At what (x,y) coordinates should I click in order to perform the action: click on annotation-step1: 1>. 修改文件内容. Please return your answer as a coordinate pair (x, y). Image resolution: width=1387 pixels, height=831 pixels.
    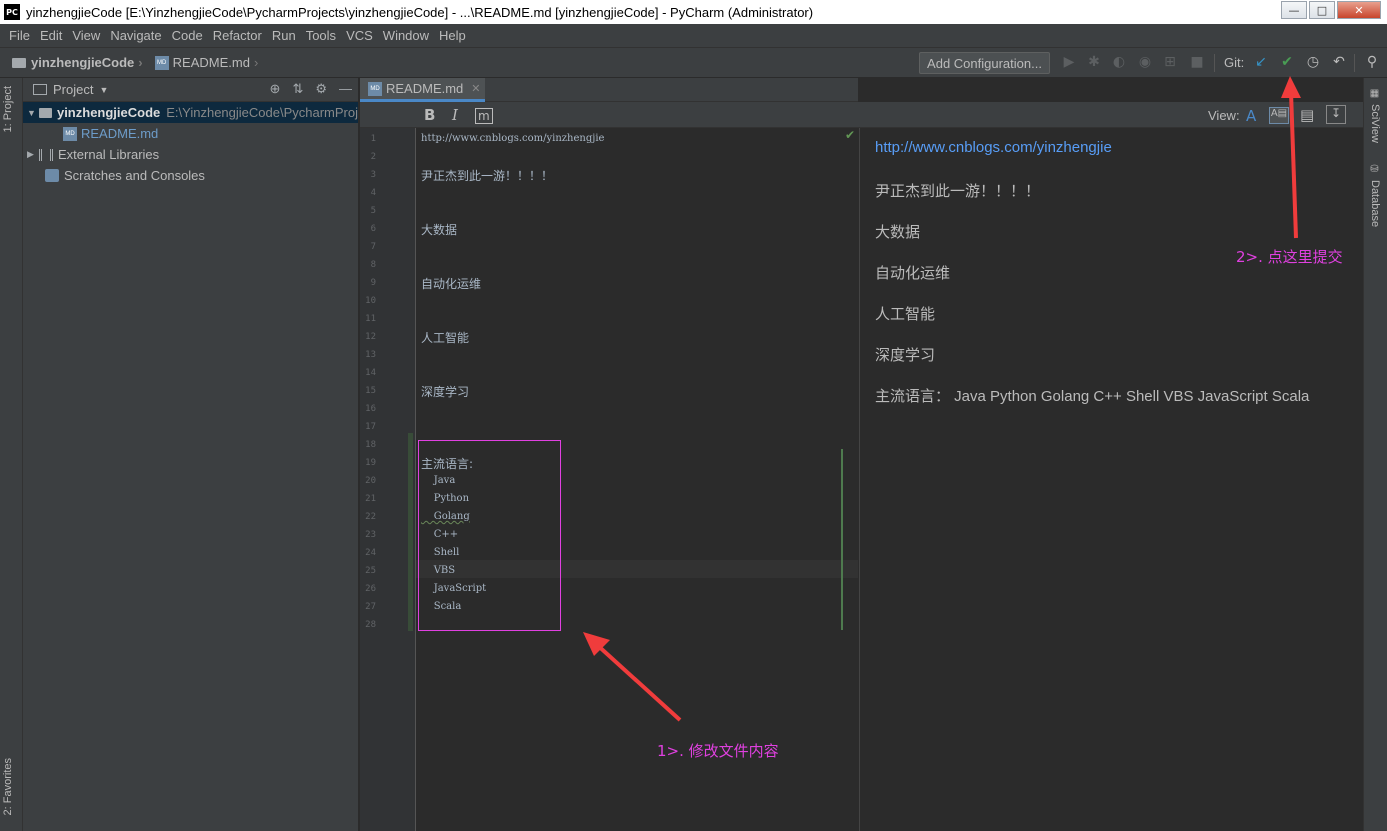
    Looking at the image, I should click on (718, 751).